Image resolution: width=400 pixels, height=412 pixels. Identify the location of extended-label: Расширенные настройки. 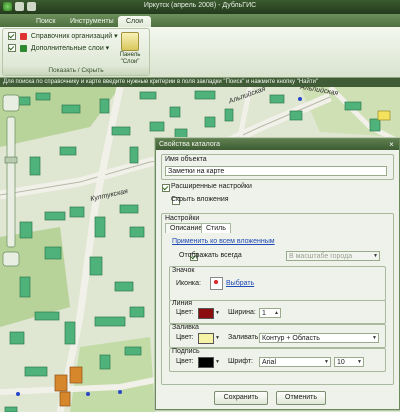
(211, 186).